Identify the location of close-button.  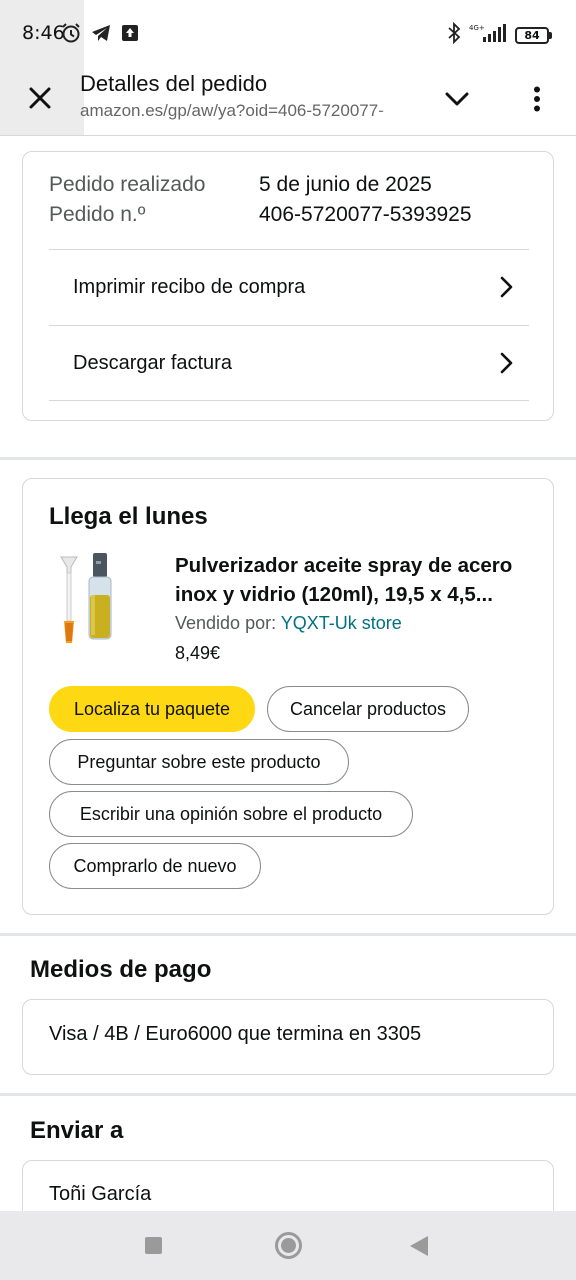
(40, 98).